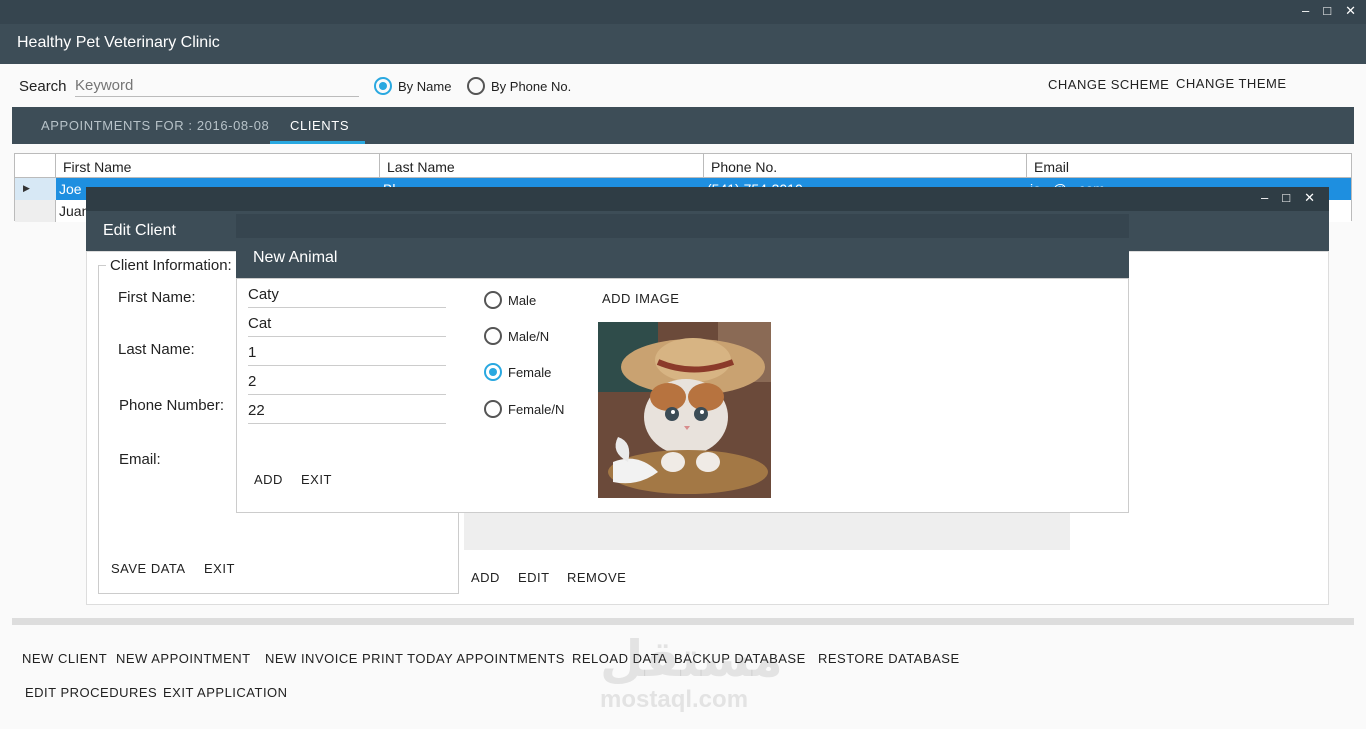 The height and width of the screenshot is (729, 1366). What do you see at coordinates (425, 86) in the screenshot?
I see `by-name-label: By Name` at bounding box center [425, 86].